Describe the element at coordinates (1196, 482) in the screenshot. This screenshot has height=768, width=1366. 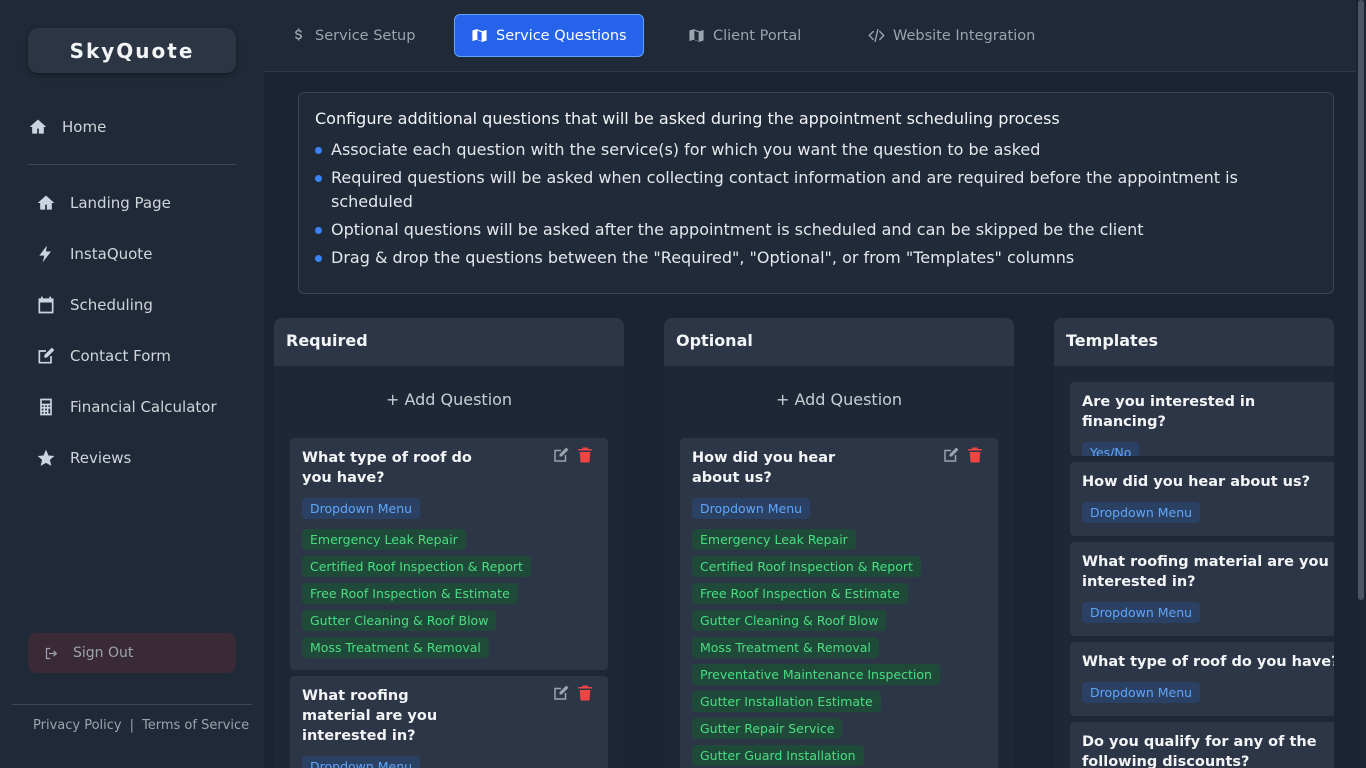
I see `template-title: How did you hear about us?` at that location.